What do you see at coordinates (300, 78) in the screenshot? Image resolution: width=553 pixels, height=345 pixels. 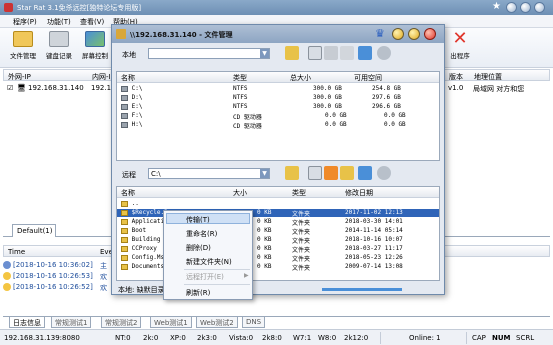 I see `local-col-total: 总大小` at bounding box center [300, 78].